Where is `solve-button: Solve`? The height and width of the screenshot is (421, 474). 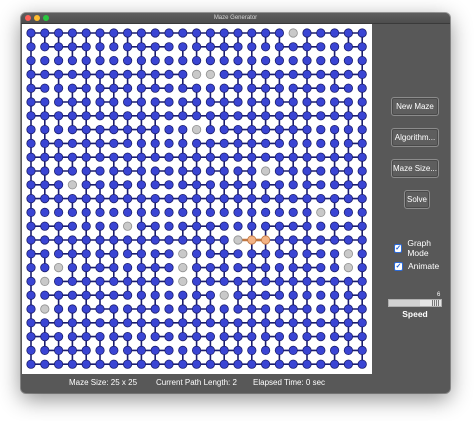
solve-button: Solve is located at coordinates (417, 199).